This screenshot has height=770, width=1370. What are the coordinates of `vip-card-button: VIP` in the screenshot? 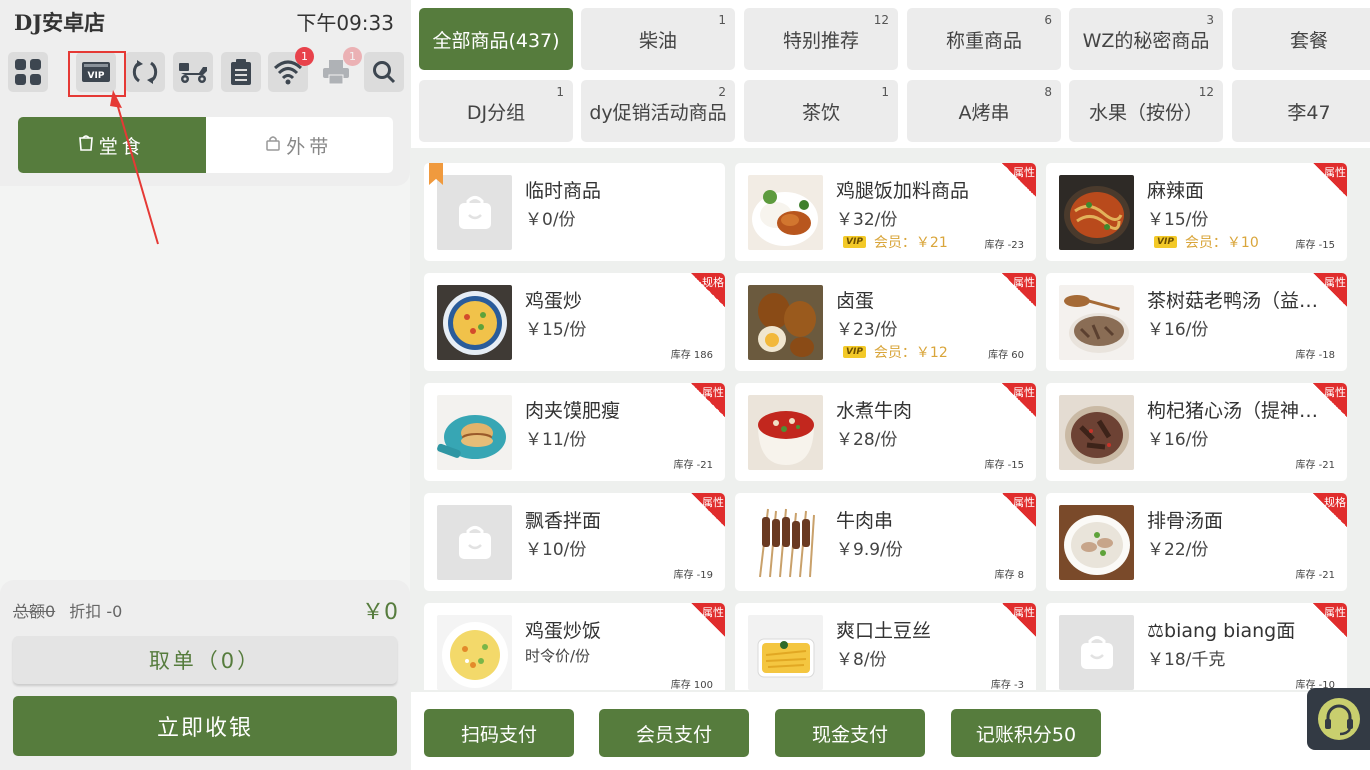 It's located at (96, 72).